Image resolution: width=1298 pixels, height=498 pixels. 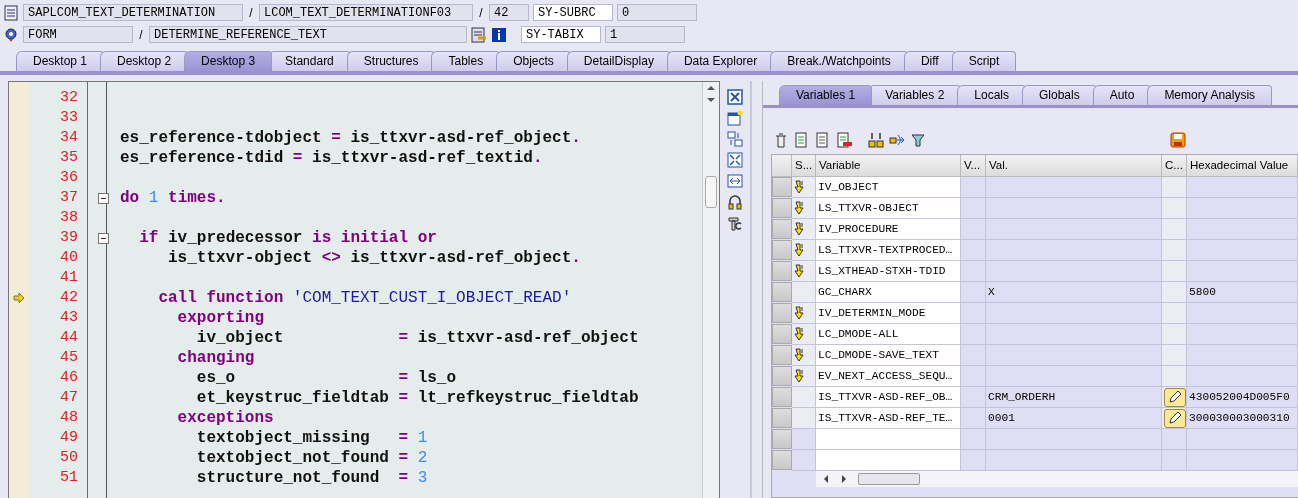 What do you see at coordinates (69, 318) in the screenshot?
I see `line-number: 43` at bounding box center [69, 318].